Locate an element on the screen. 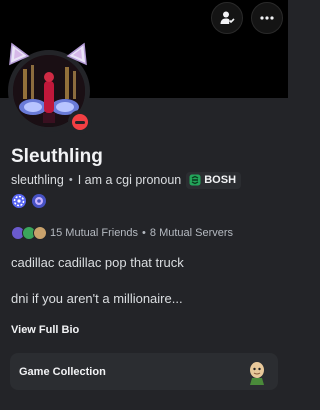 The image size is (320, 410). game-collection-label: Game Collection is located at coordinates (62, 371).